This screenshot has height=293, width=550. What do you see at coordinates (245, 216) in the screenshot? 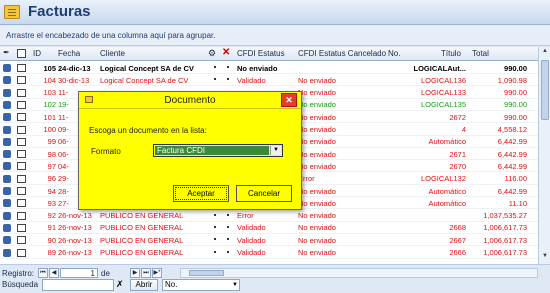
I see `cell-estatus: Error` at bounding box center [245, 216].